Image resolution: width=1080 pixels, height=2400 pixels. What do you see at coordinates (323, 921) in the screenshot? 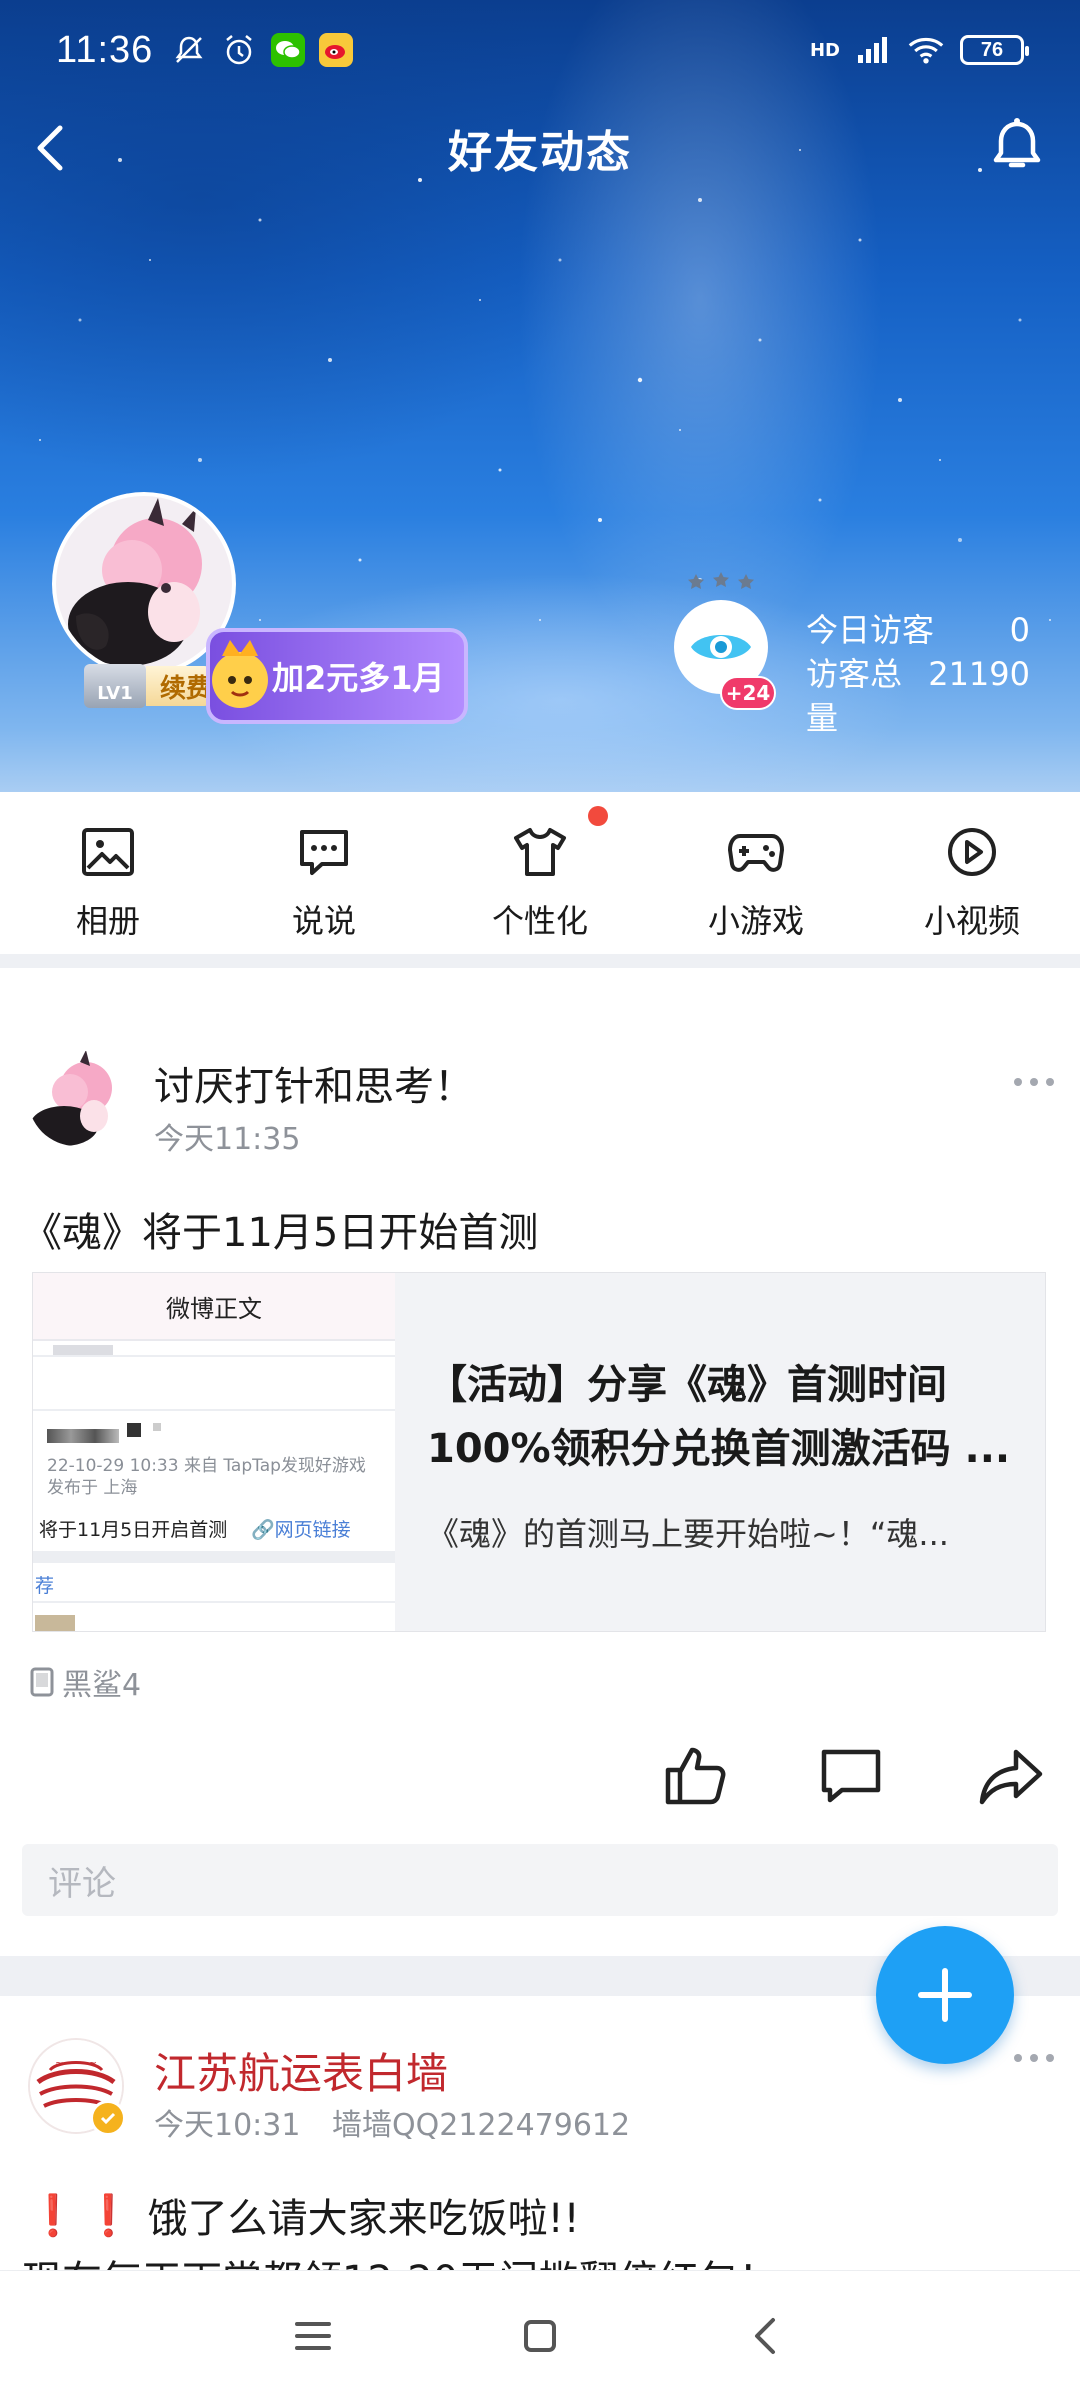
I see `shortcut-label: 说说` at bounding box center [323, 921].